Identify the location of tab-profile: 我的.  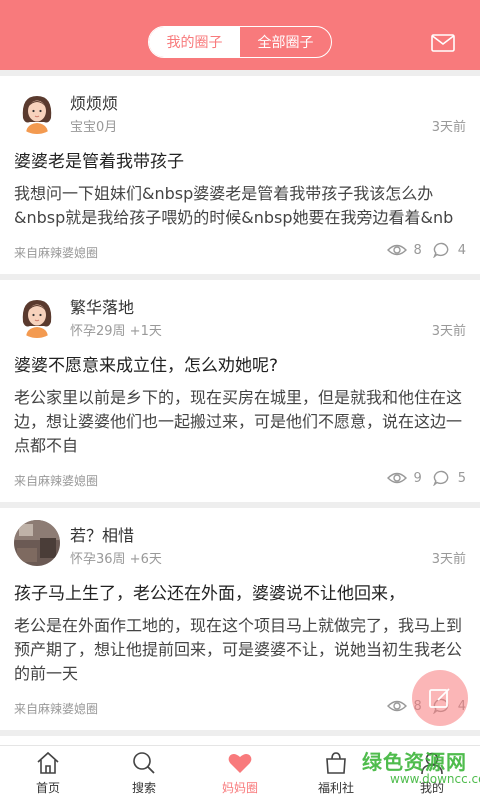
(432, 773).